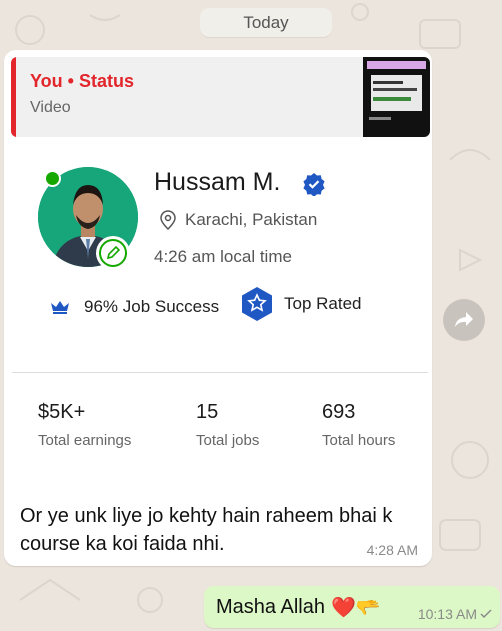 Image resolution: width=502 pixels, height=631 pixels. Describe the element at coordinates (257, 304) in the screenshot. I see `top-rated-star-icon` at that location.